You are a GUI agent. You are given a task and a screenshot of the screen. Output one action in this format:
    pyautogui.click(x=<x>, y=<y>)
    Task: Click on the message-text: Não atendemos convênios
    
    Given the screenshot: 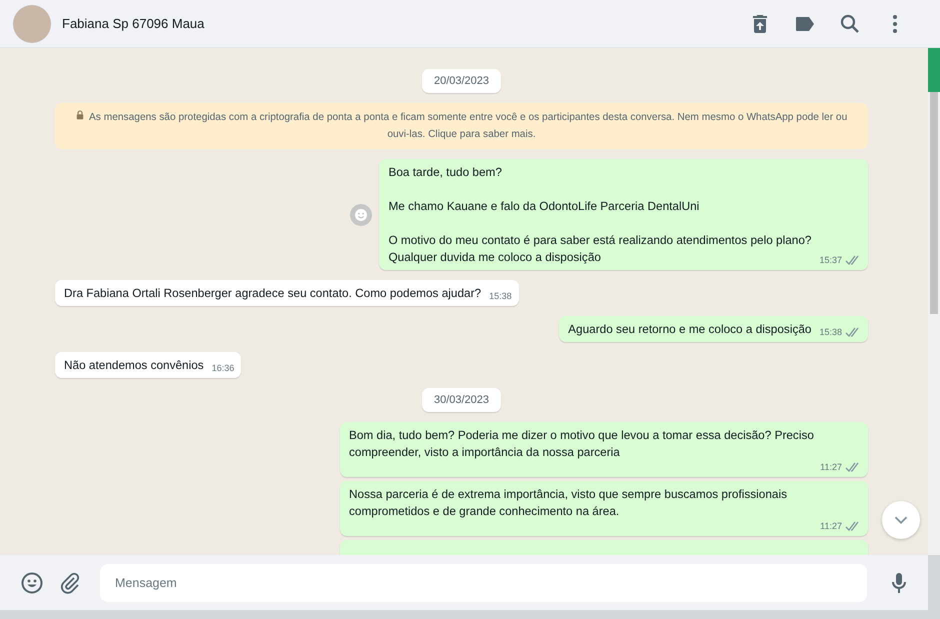 What is the action you would take?
    pyautogui.click(x=134, y=365)
    